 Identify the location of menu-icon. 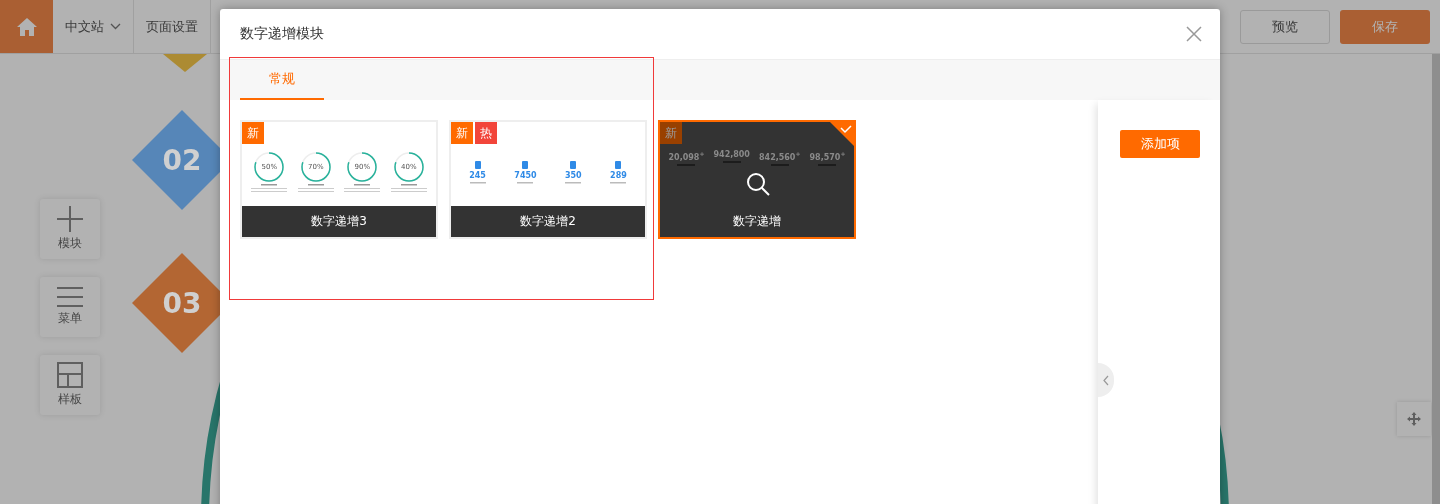
(70, 297).